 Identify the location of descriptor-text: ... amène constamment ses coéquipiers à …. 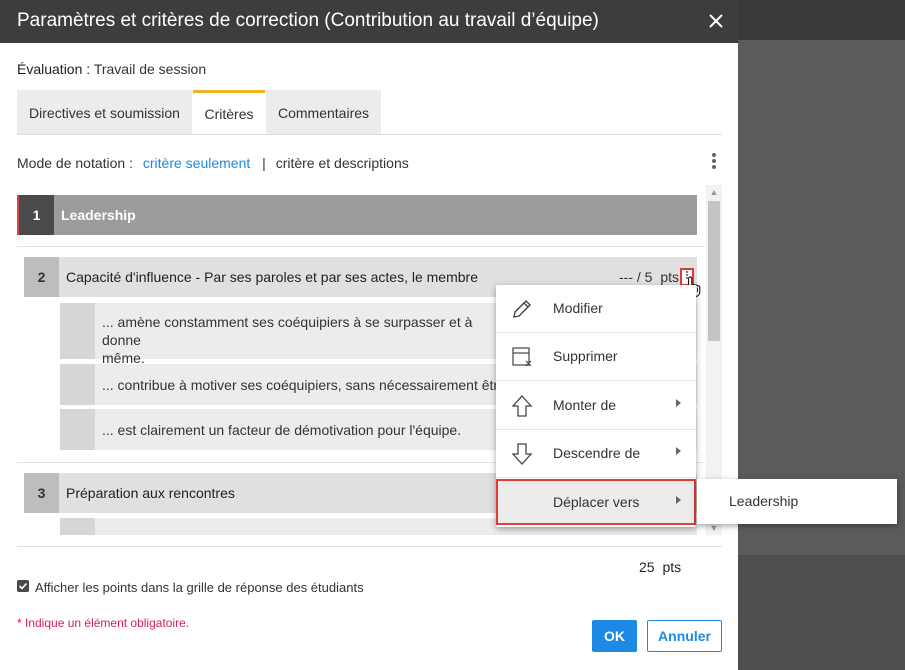
(302, 340).